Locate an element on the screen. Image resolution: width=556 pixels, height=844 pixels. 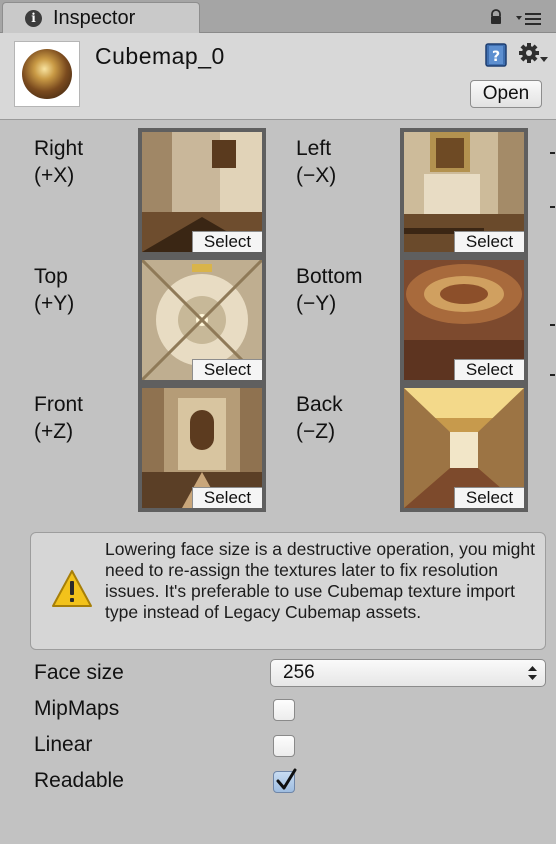
face-slot-front: Select is located at coordinates (202, 448).